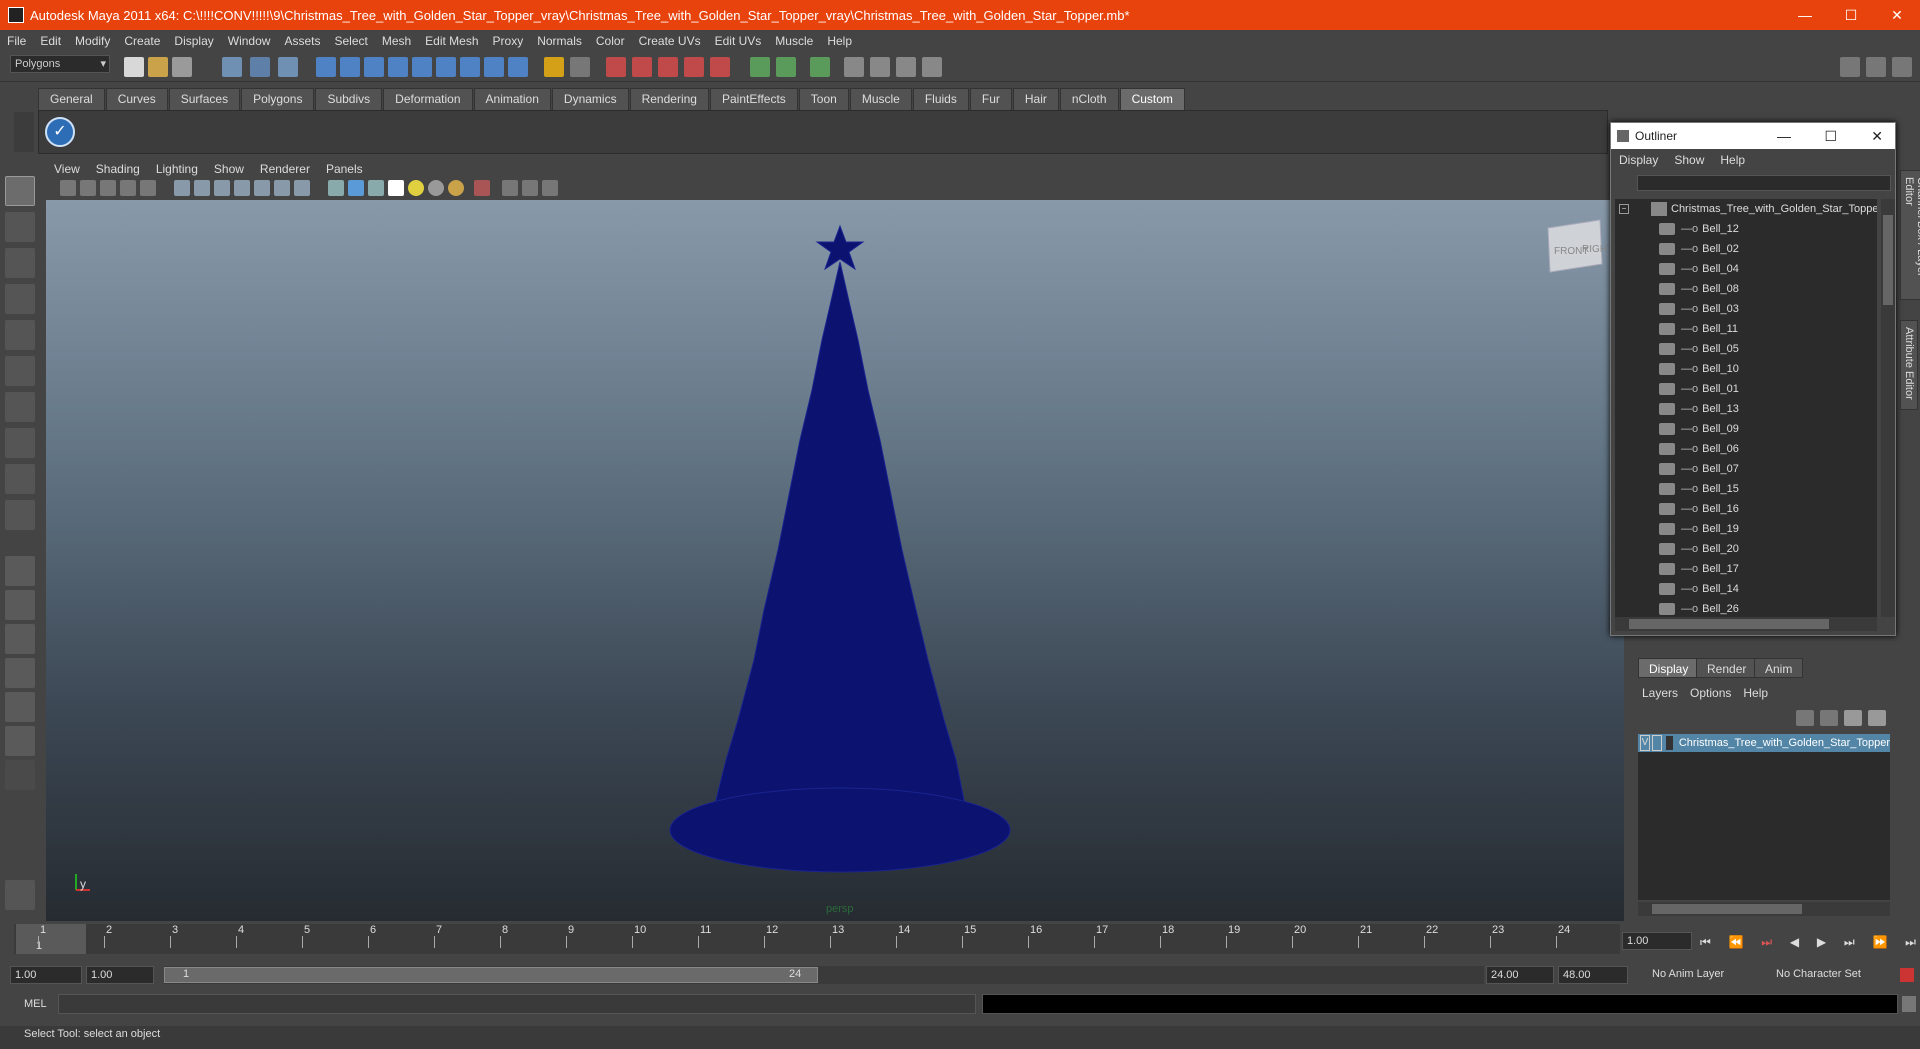 This screenshot has height=1049, width=1920. What do you see at coordinates (374, 67) in the screenshot?
I see `select-curves-icon` at bounding box center [374, 67].